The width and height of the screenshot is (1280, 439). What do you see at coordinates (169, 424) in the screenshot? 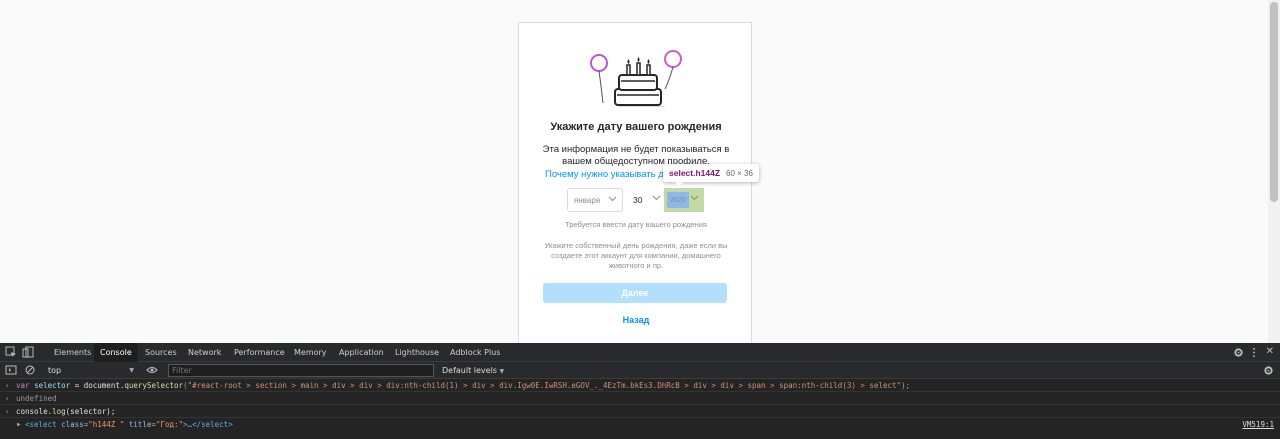
I see `code-attr-value: "Год:"` at bounding box center [169, 424].